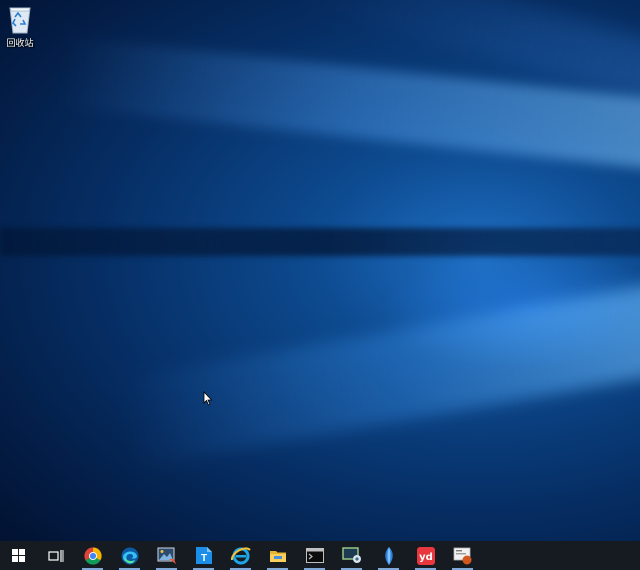 This screenshot has height=570, width=640. I want to click on task-view-icon, so click(55, 555).